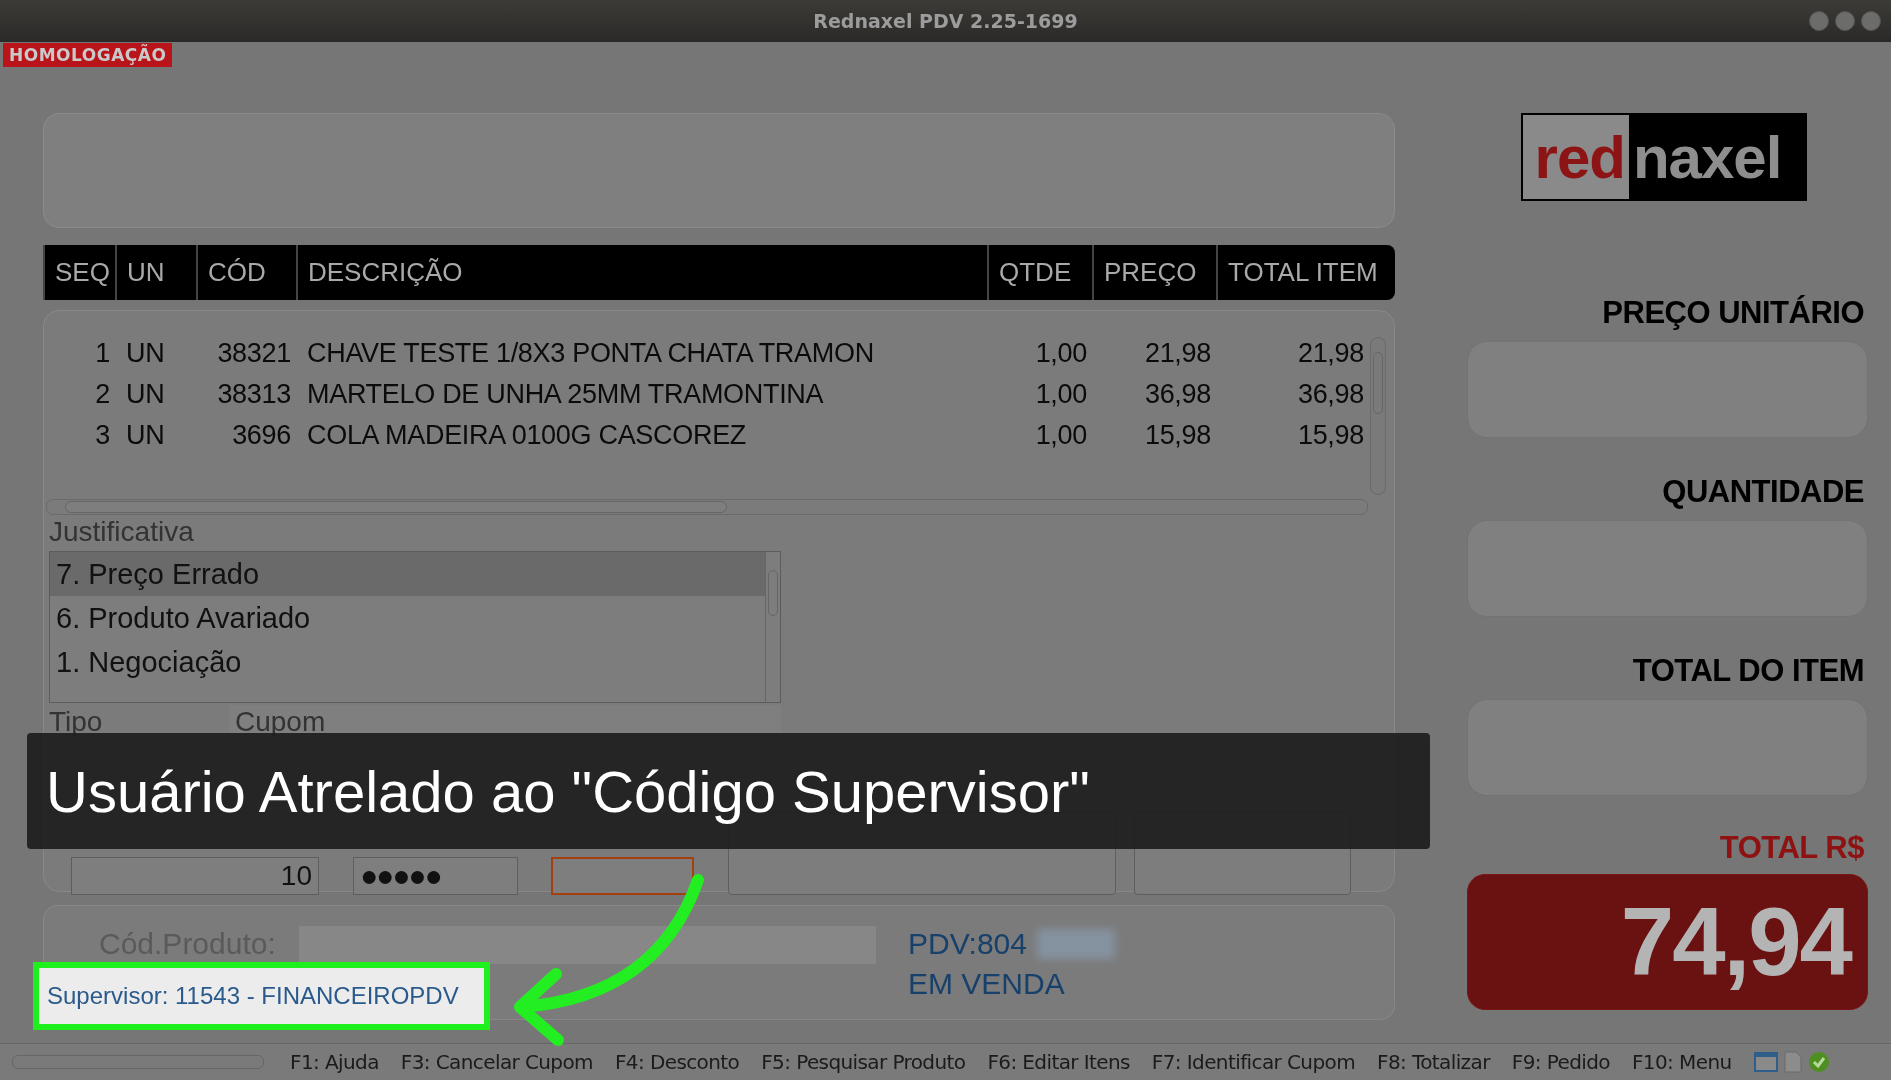 This screenshot has height=1080, width=1891. Describe the element at coordinates (967, 944) in the screenshot. I see `pdv-number: PDV:804` at that location.